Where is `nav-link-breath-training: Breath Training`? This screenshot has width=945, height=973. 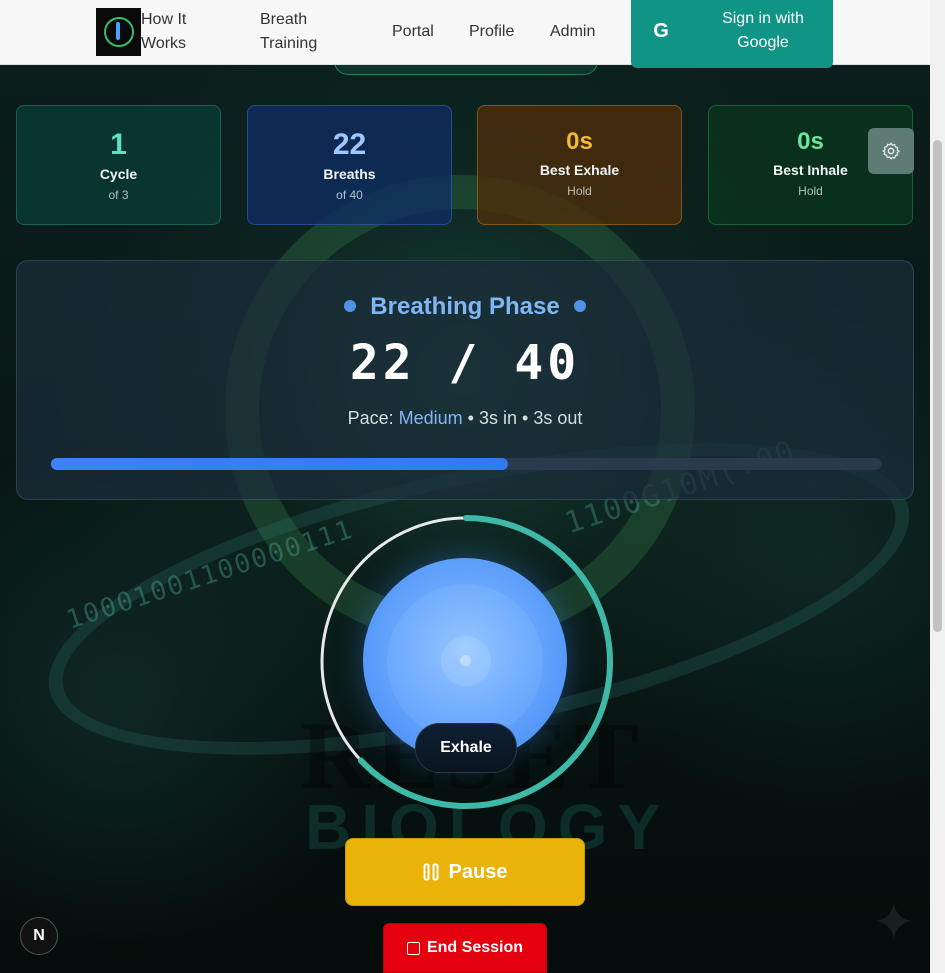 nav-link-breath-training: Breath Training is located at coordinates (305, 32).